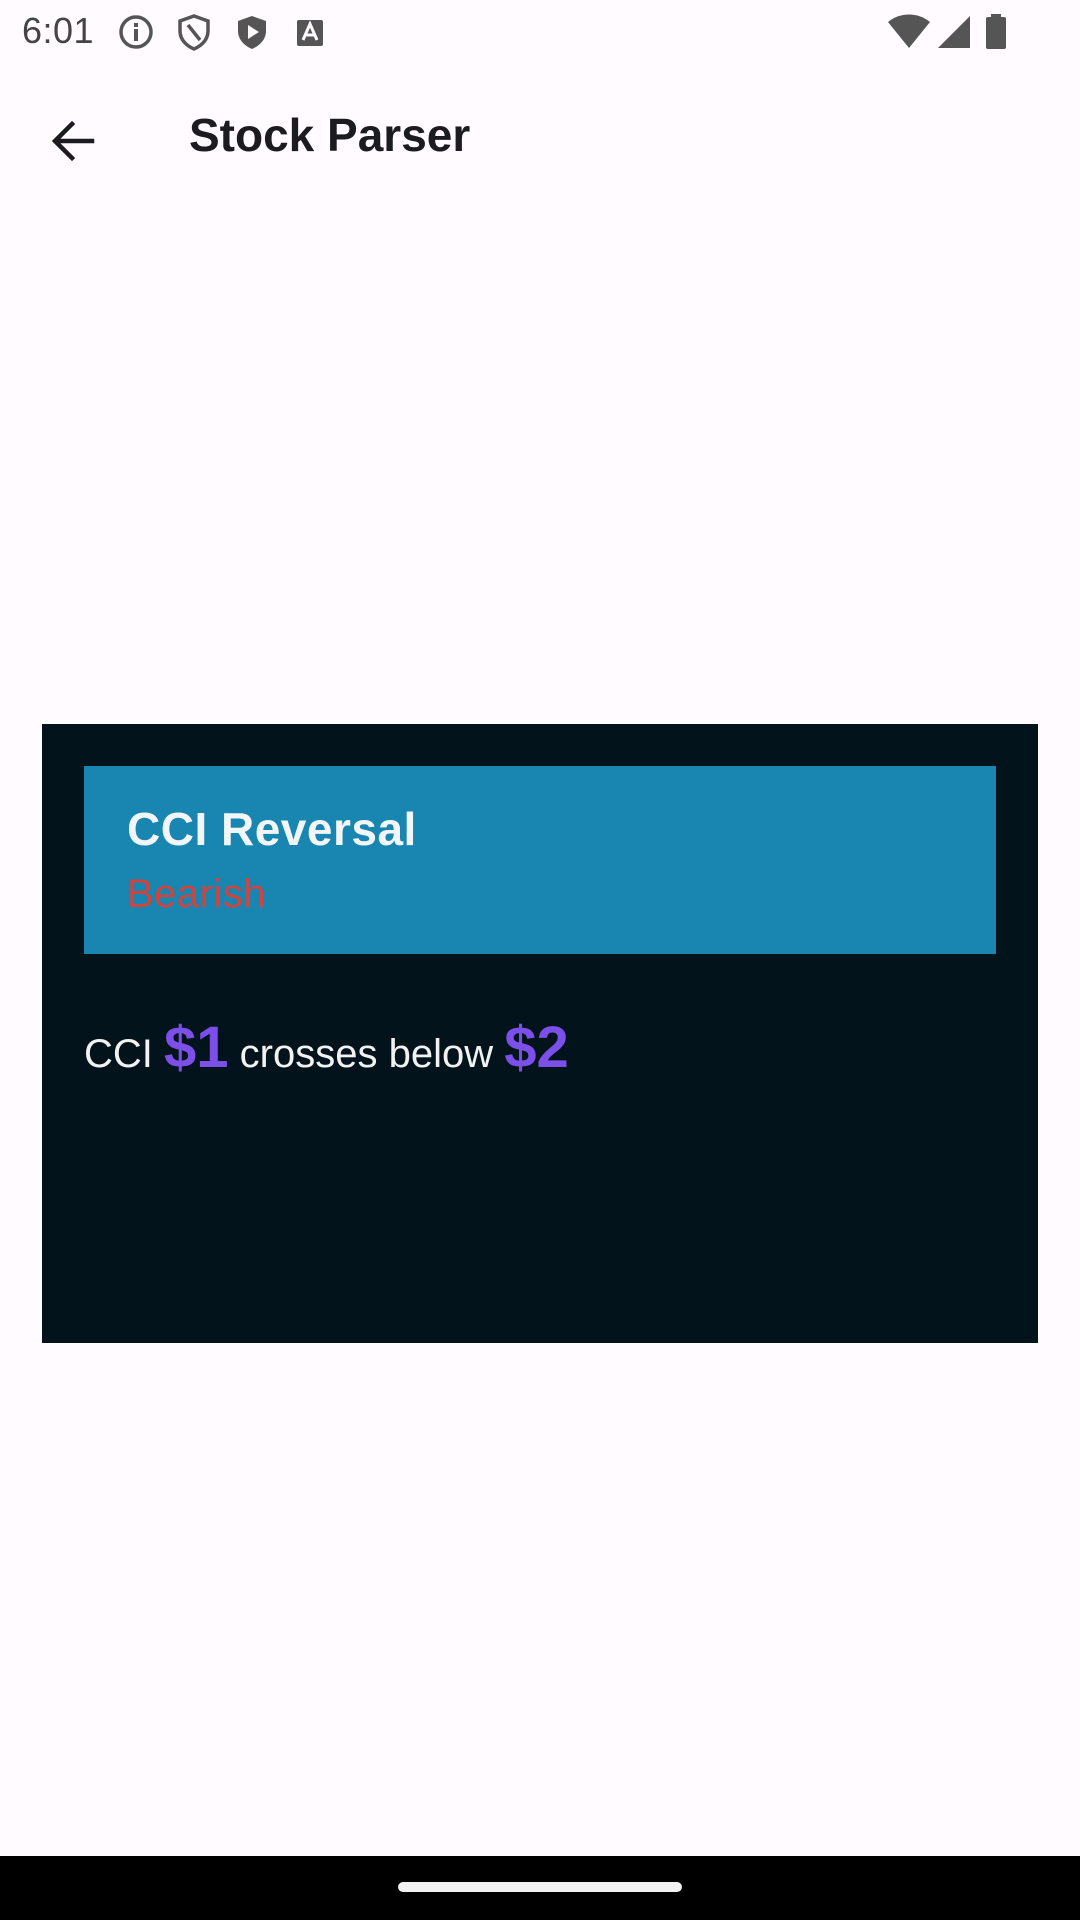 This screenshot has height=1920, width=1080. What do you see at coordinates (909, 31) in the screenshot?
I see `wifi-icon` at bounding box center [909, 31].